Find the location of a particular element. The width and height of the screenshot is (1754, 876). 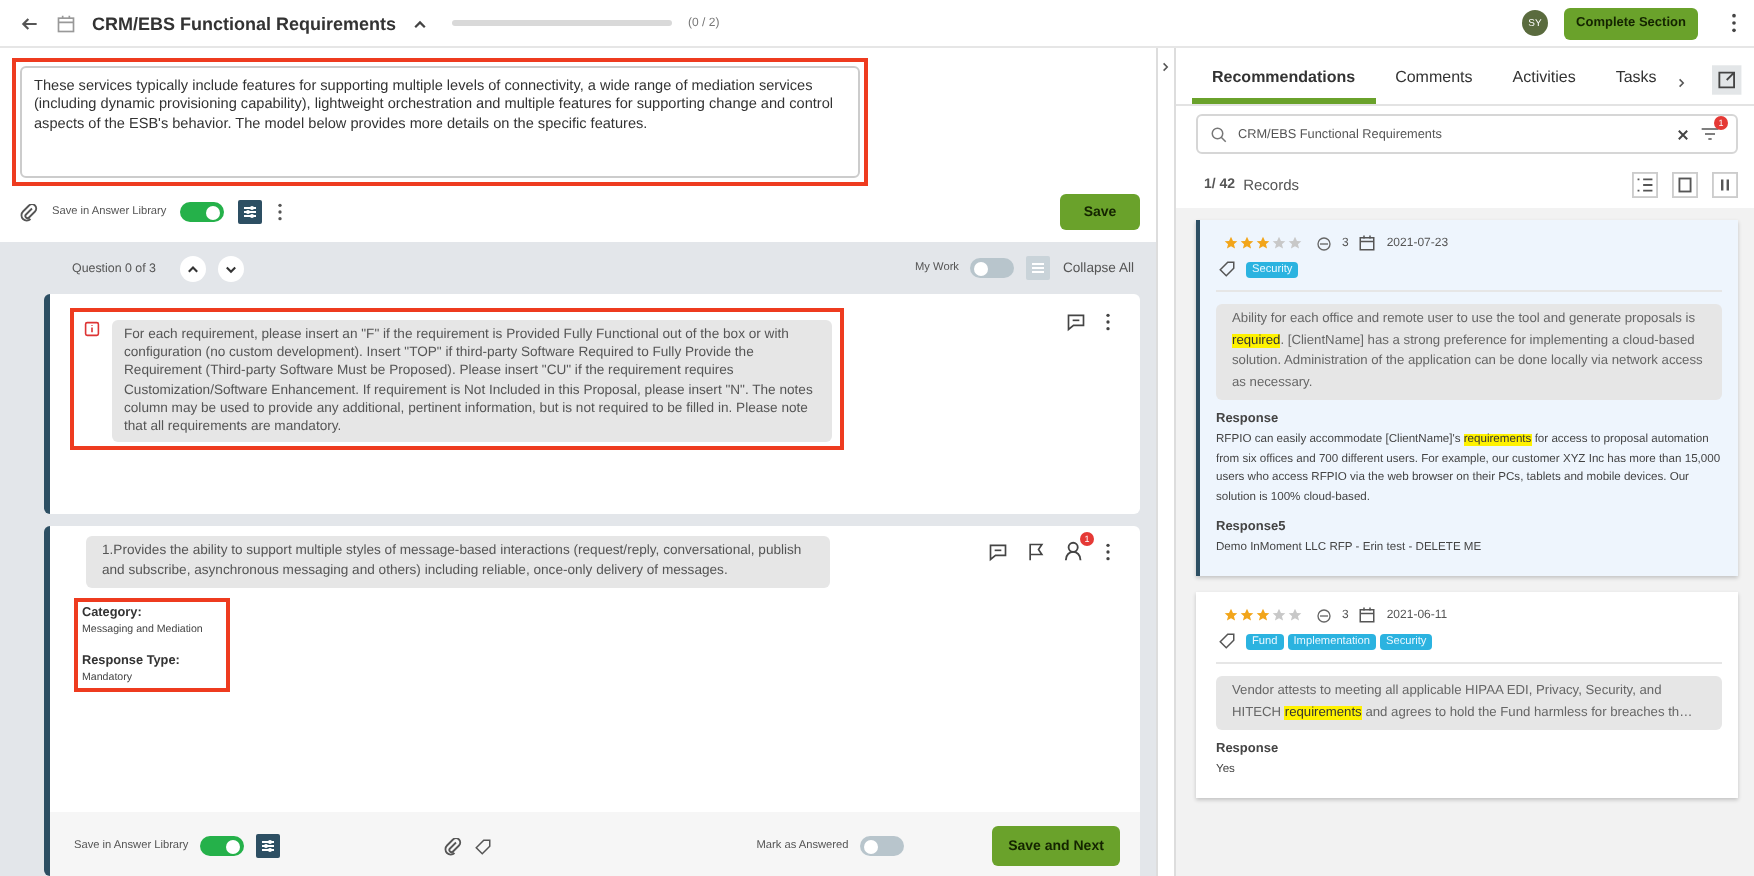

columns-view-icon is located at coordinates (1725, 185).